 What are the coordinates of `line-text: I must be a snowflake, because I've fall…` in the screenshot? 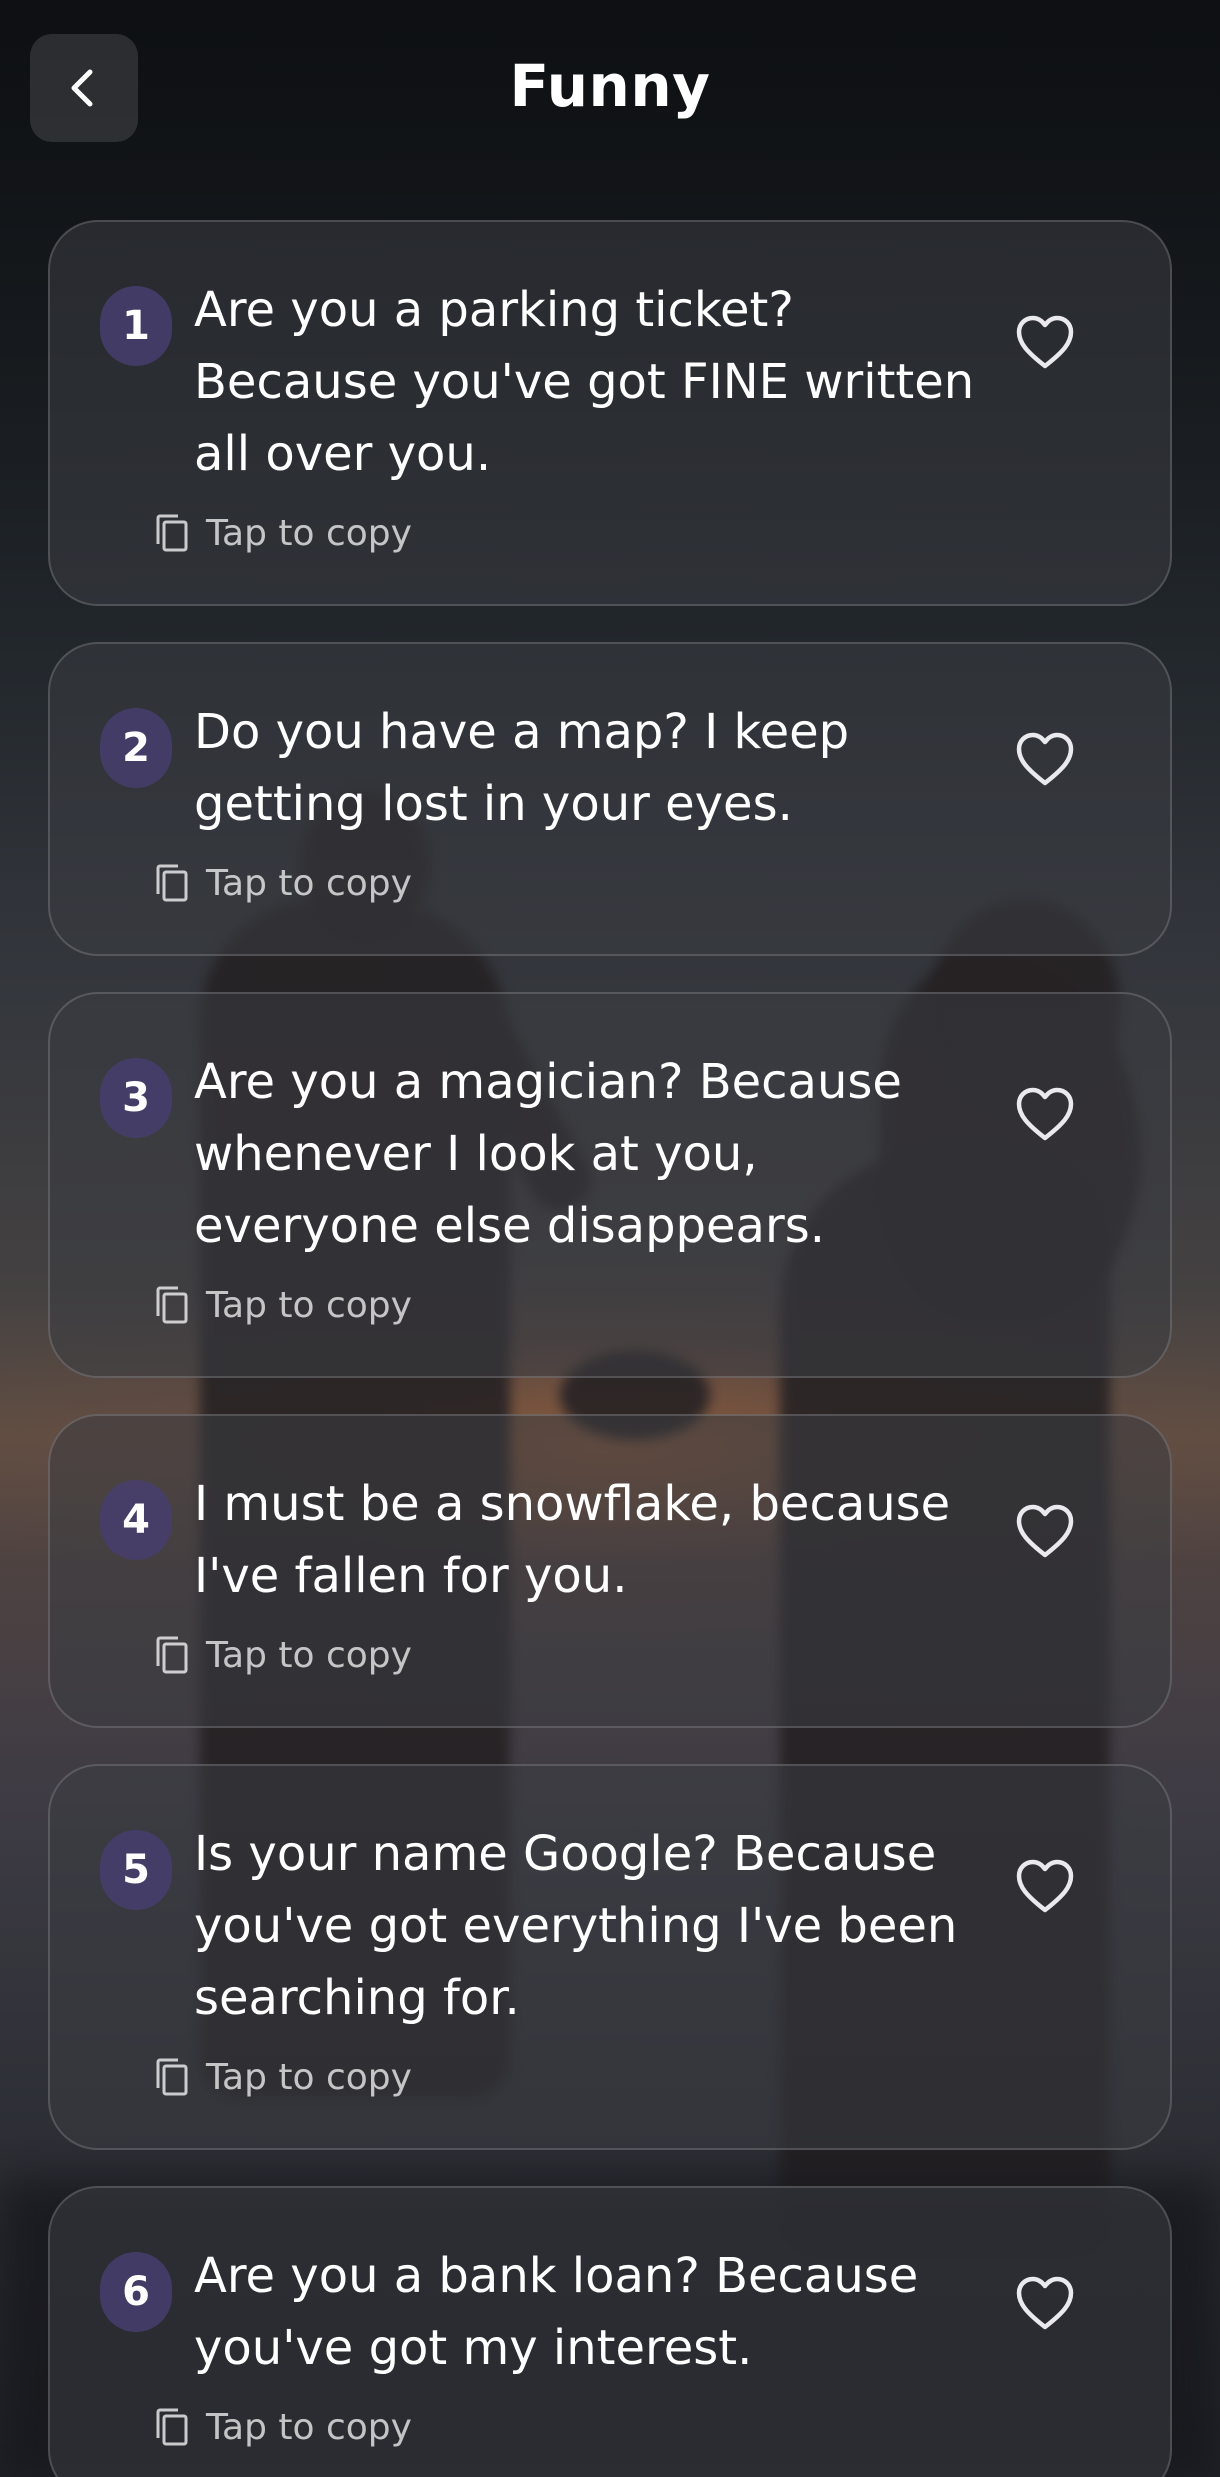 It's located at (572, 1540).